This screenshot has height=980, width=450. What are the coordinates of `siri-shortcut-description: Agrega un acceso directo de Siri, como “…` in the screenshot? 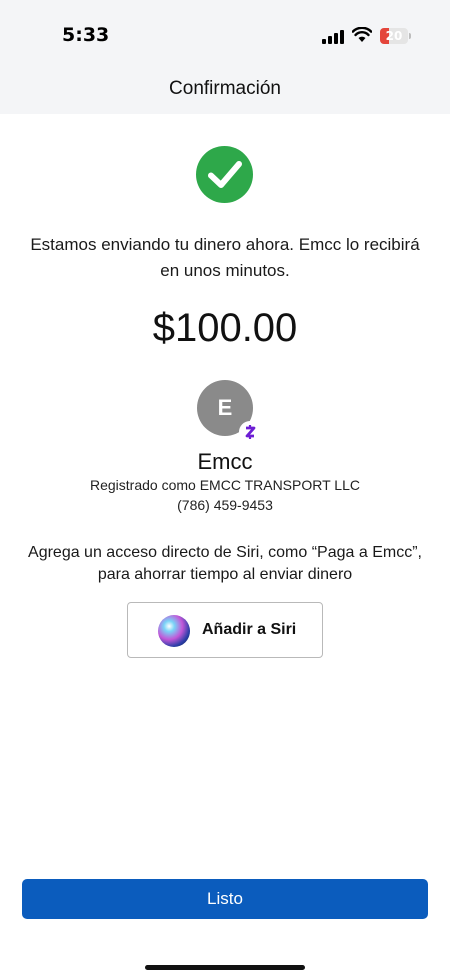 It's located at (225, 563).